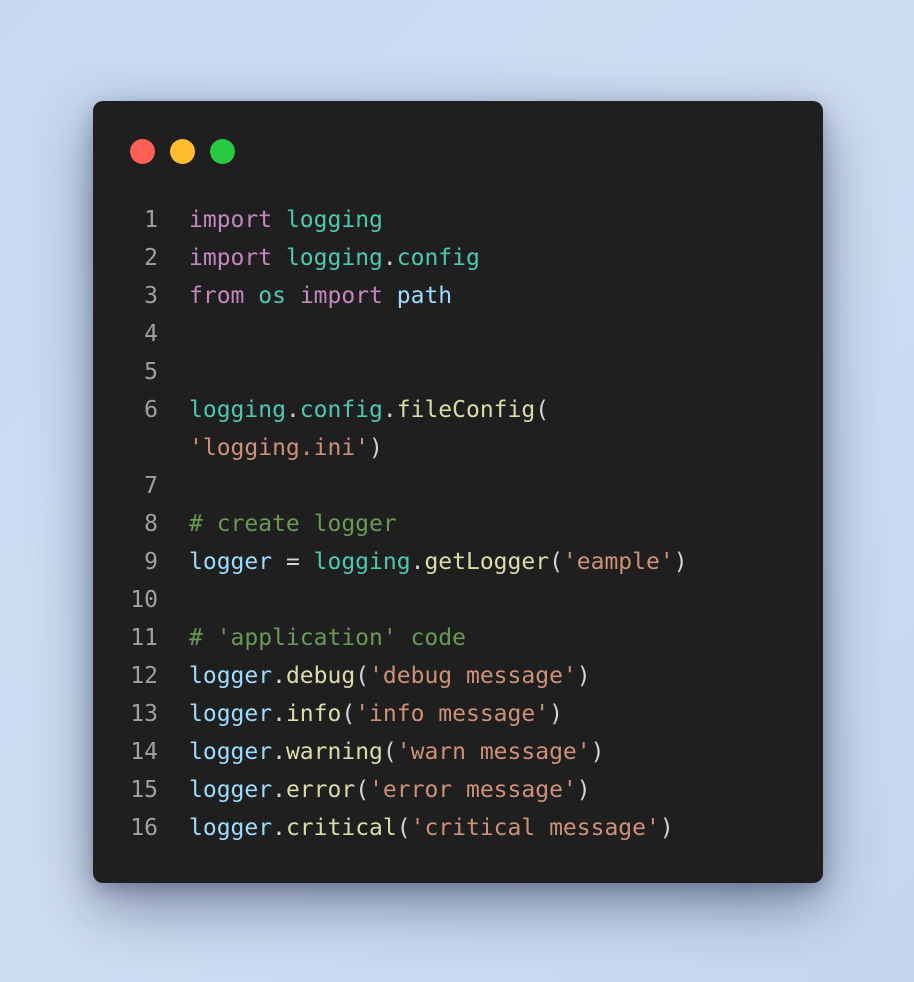  What do you see at coordinates (144, 714) in the screenshot?
I see `line-number: 13` at bounding box center [144, 714].